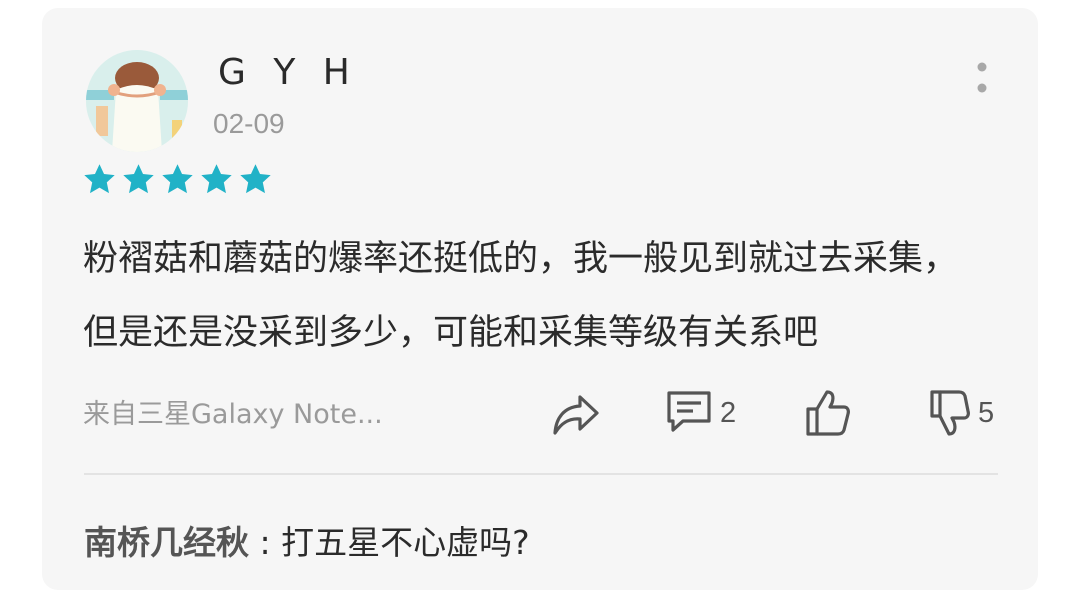 The width and height of the screenshot is (1080, 596). What do you see at coordinates (166, 542) in the screenshot?
I see `reply-username: 南桥几经秋` at bounding box center [166, 542].